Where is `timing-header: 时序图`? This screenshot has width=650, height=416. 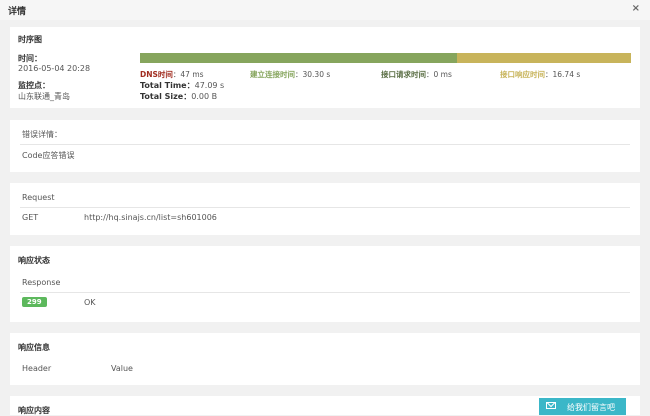 timing-header: 时序图 is located at coordinates (30, 39).